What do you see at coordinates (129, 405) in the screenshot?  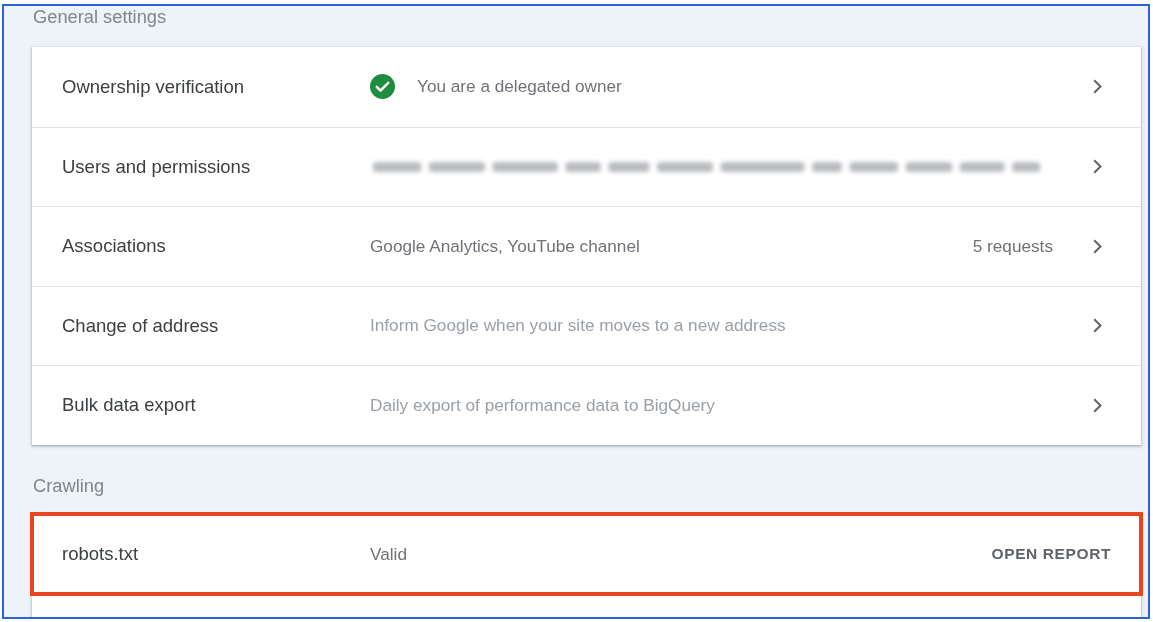 I see `setting-label: Bulk data export` at bounding box center [129, 405].